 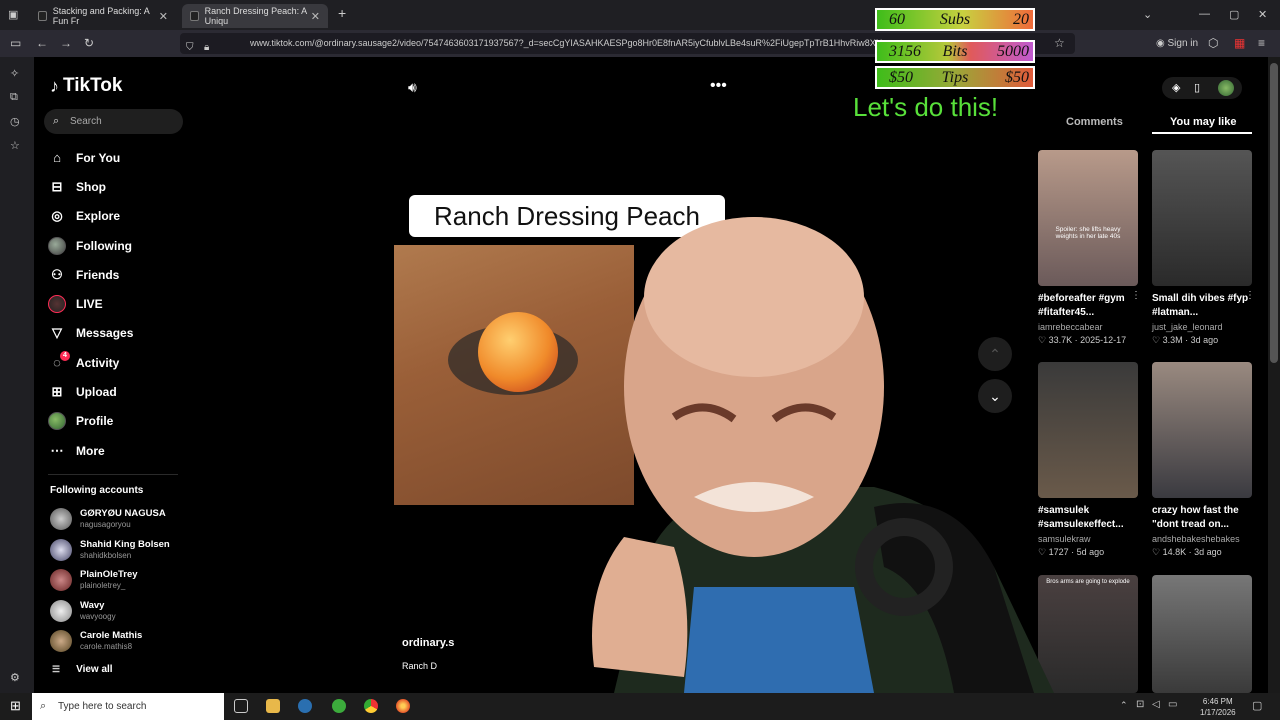 I want to click on bookmark-star-icon: ☆, so click(x=1059, y=43).